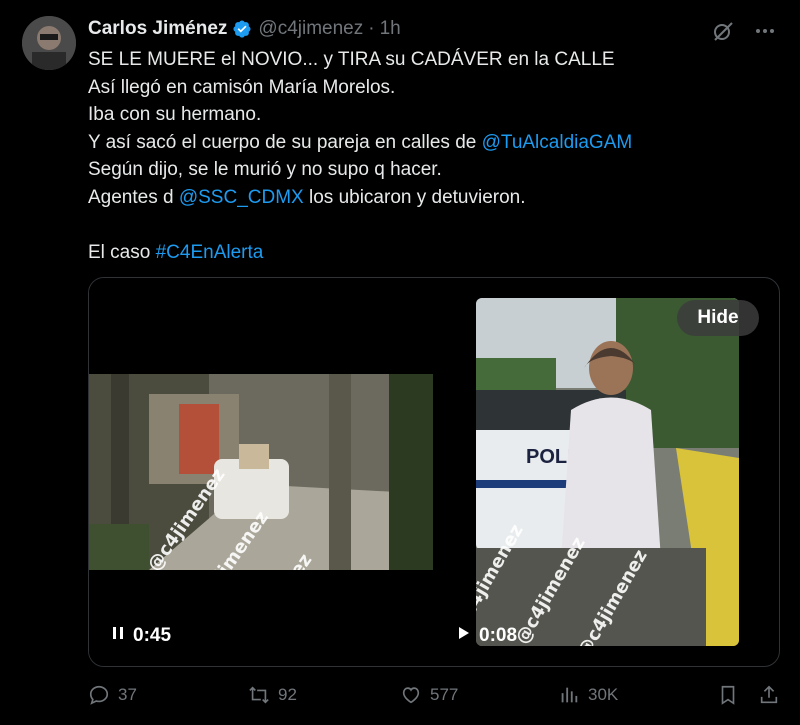 The image size is (800, 725). I want to click on video-2-duration: 0:08, so click(498, 635).